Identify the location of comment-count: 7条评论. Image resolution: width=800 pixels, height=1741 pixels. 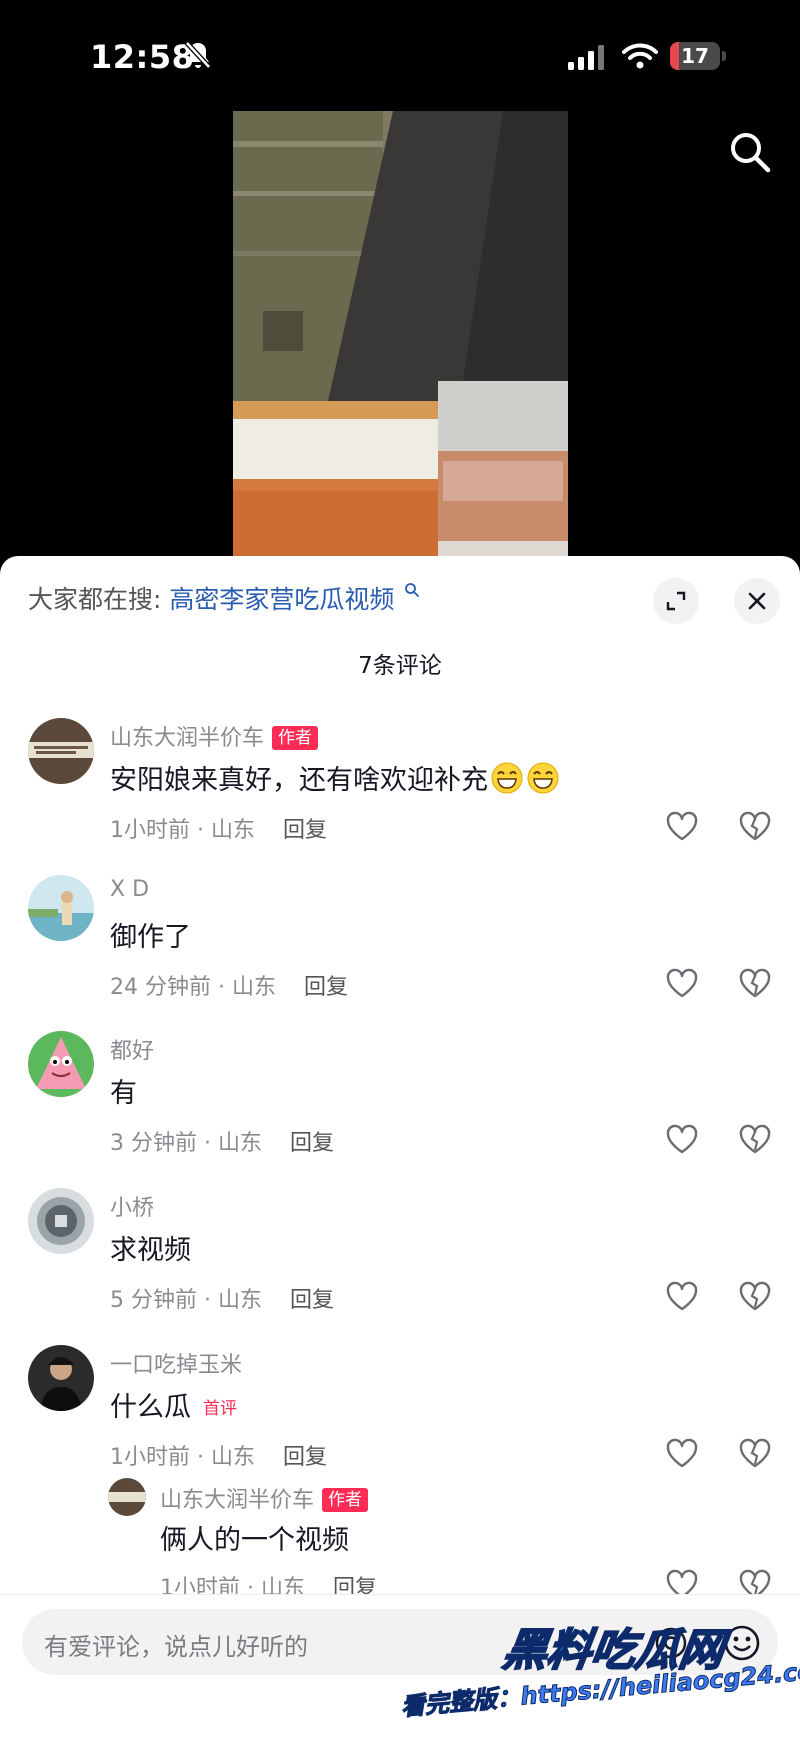
(400, 666).